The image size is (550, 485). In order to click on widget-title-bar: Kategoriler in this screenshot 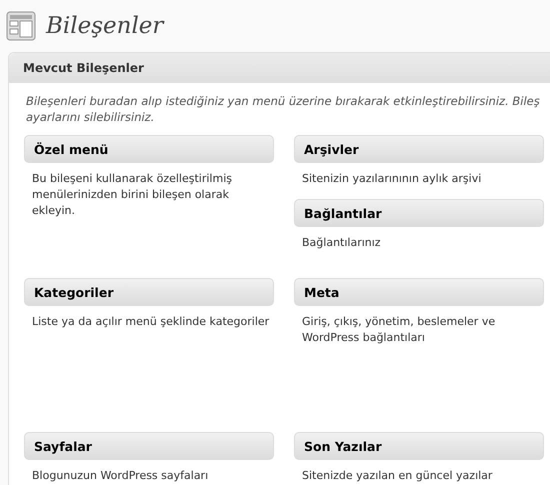, I will do `click(149, 292)`.